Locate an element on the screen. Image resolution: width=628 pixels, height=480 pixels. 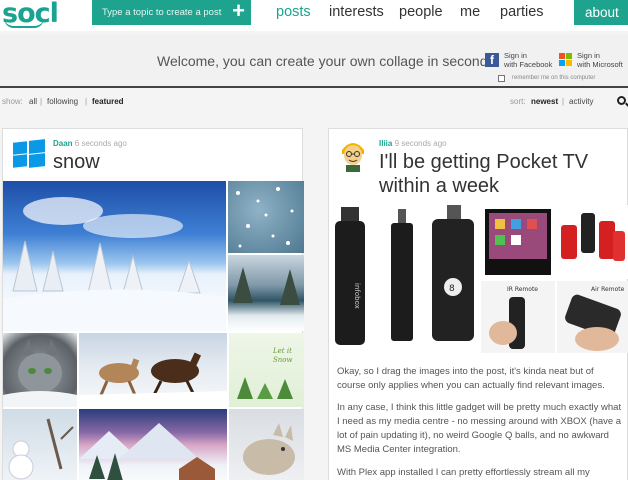
snowfall-image is located at coordinates (266, 217).